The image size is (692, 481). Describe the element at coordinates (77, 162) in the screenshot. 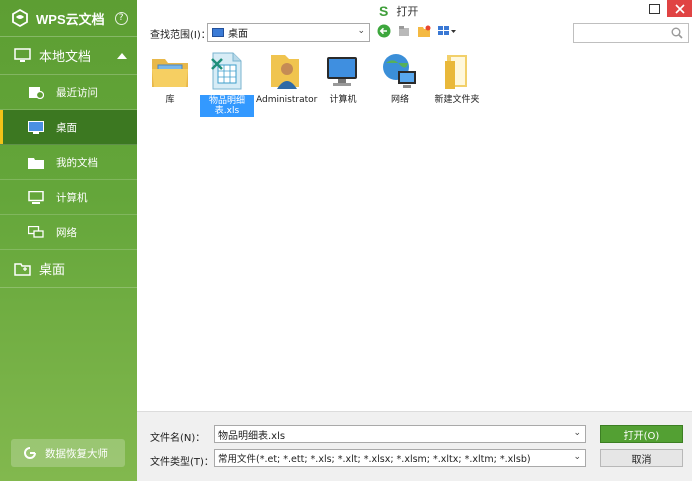

I see `sidebar-item-label: 我的文档` at that location.